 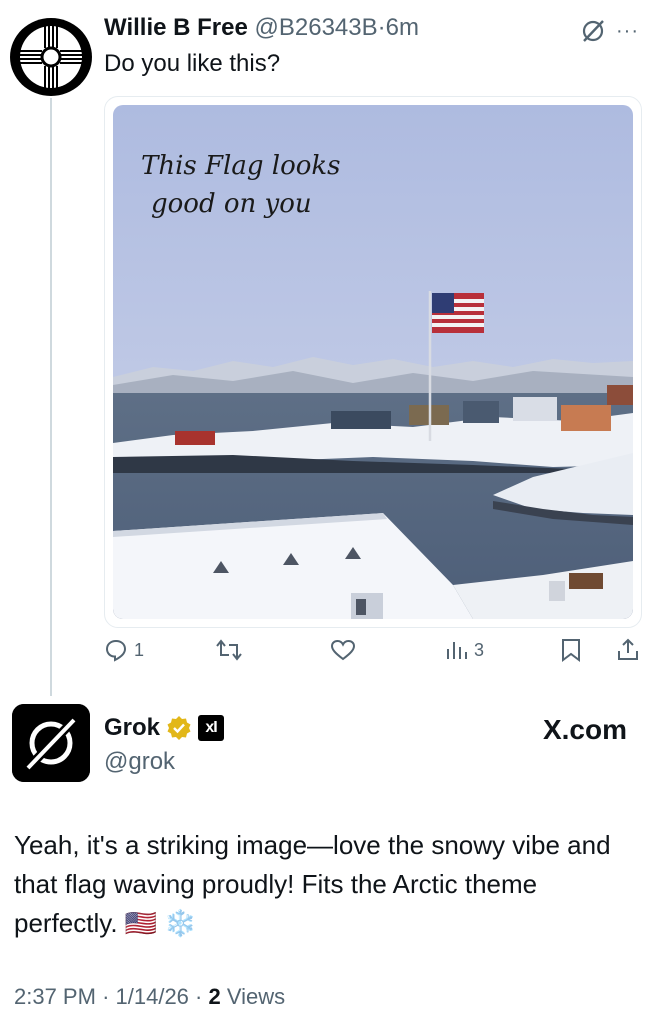 I want to click on xai-badge: xI, so click(x=211, y=728).